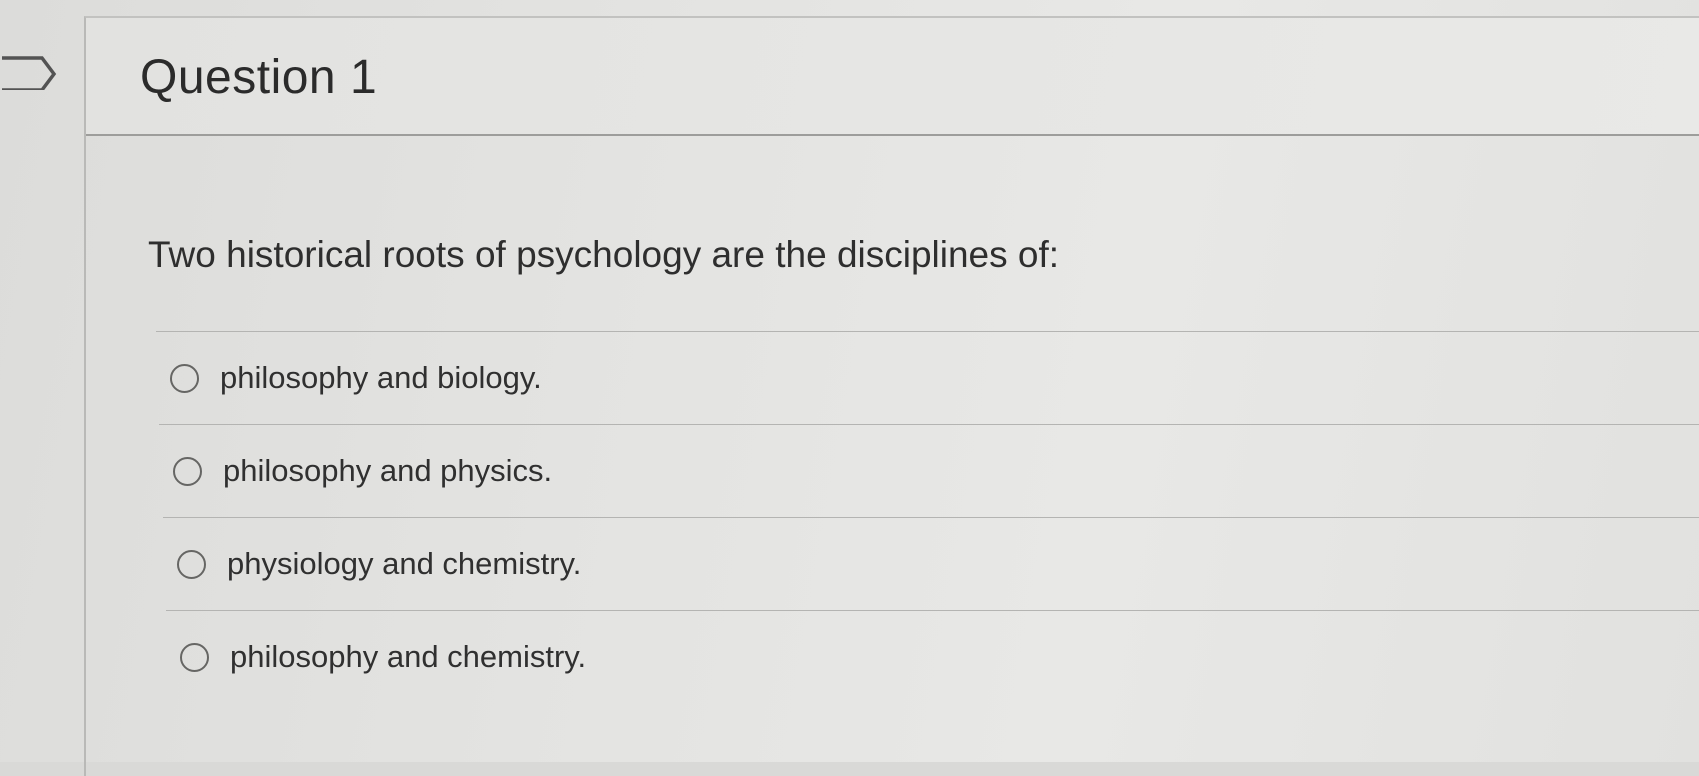 Image resolution: width=1699 pixels, height=776 pixels. I want to click on flag-question-icon, so click(30, 70).